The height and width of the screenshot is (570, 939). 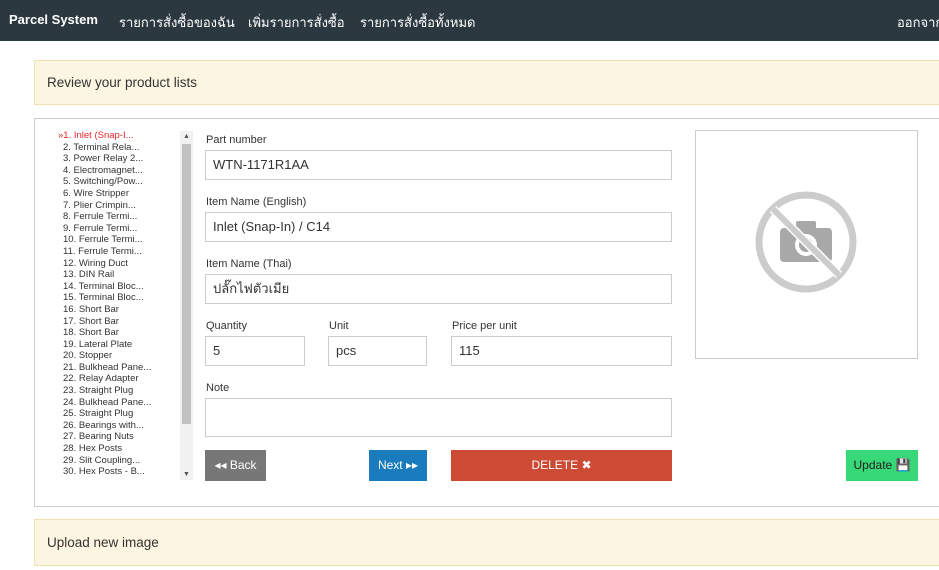 I want to click on back-button: ◂◂ Back, so click(x=235, y=465).